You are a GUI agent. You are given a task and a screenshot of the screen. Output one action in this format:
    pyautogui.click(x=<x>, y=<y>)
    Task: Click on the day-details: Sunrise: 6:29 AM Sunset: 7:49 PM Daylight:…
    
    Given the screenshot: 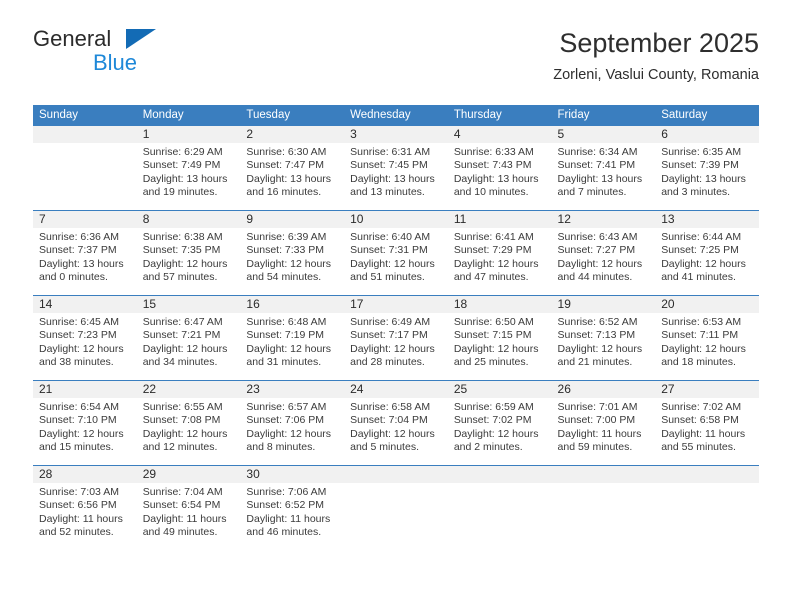 What is the action you would take?
    pyautogui.click(x=189, y=171)
    